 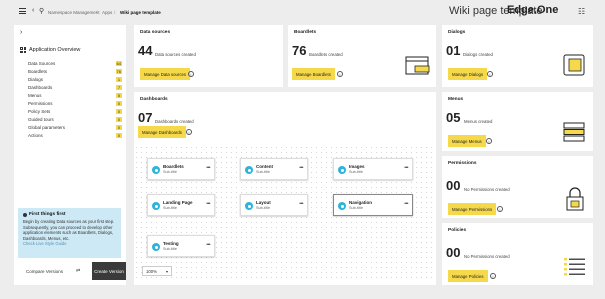 What do you see at coordinates (75, 71) in the screenshot?
I see `sidebar-item-boardlets: Boardlets 76` at bounding box center [75, 71].